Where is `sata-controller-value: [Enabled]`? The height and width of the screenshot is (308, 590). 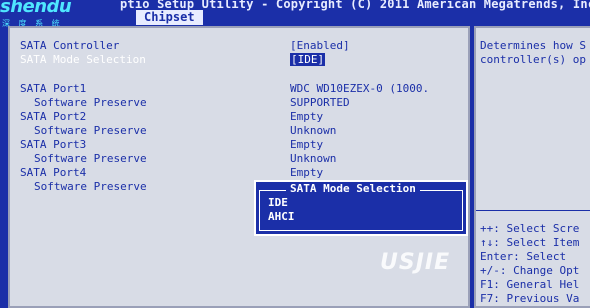
sata-controller-value: [Enabled] is located at coordinates (320, 45).